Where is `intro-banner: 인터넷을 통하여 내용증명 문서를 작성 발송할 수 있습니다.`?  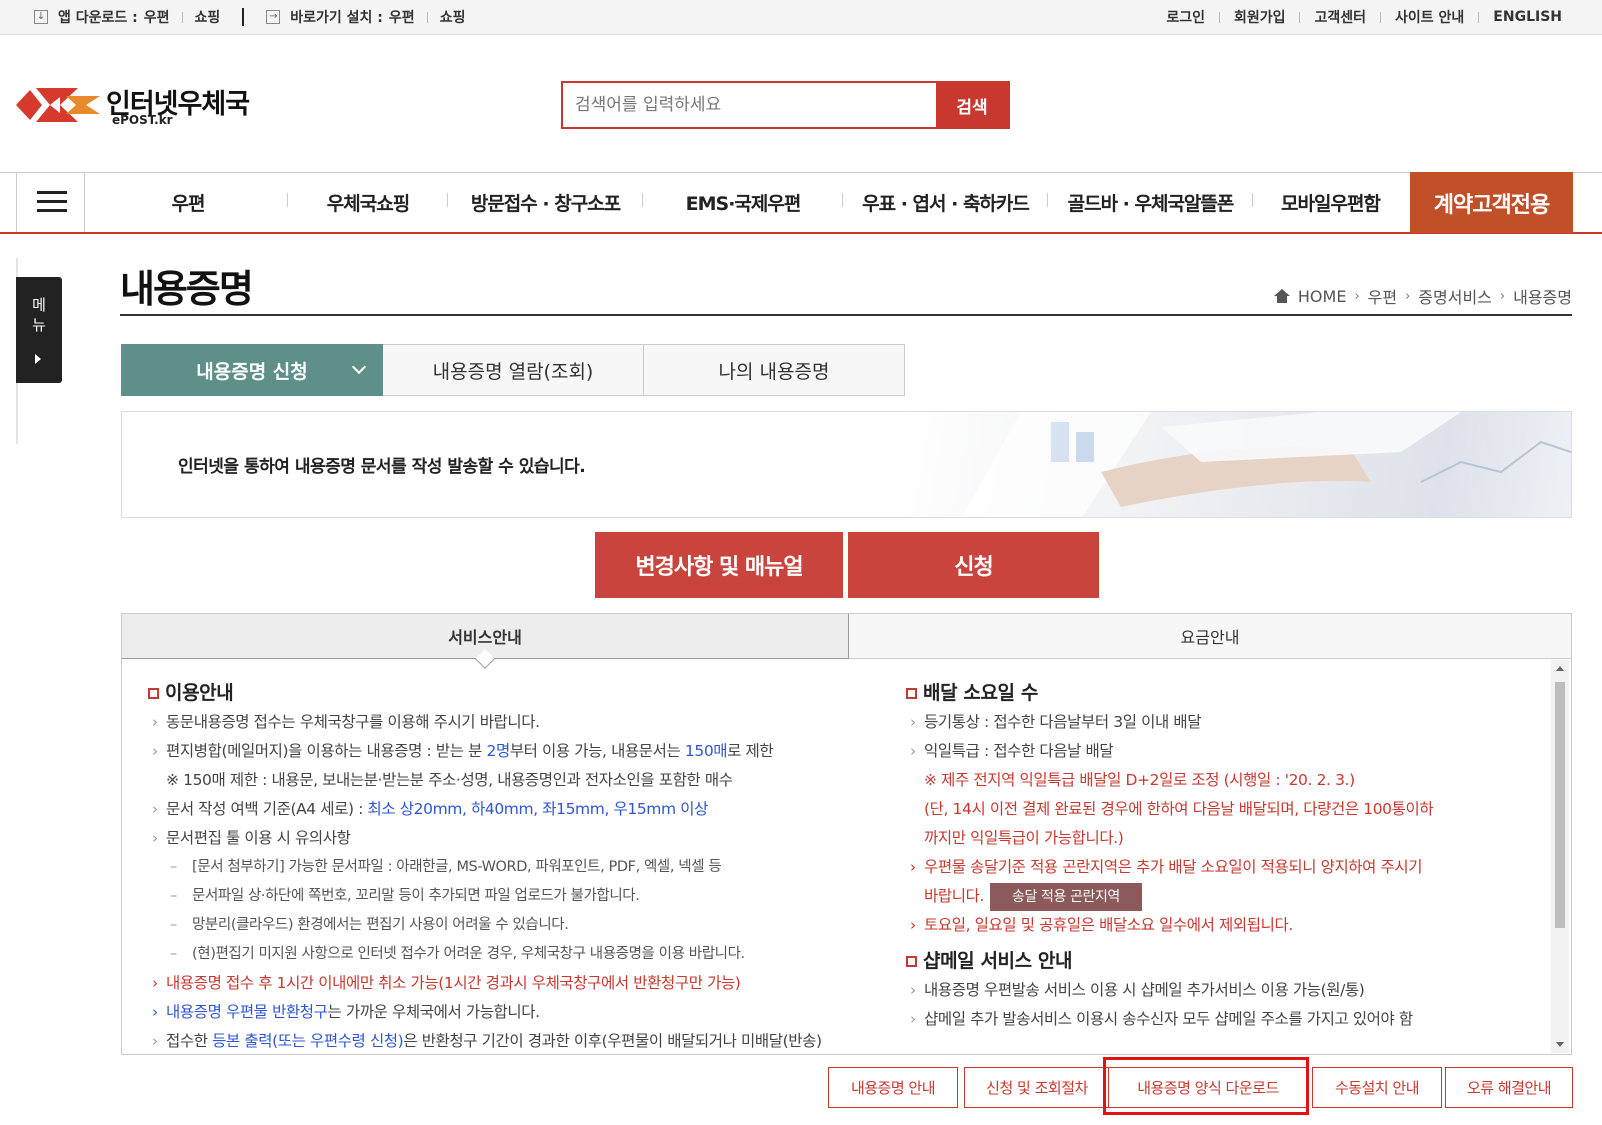
intro-banner: 인터넷을 통하여 내용증명 문서를 작성 발송할 수 있습니다. is located at coordinates (846, 464).